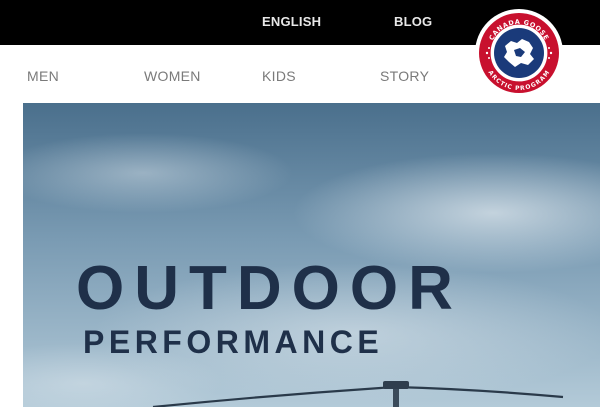 The height and width of the screenshot is (407, 600). What do you see at coordinates (413, 21) in the screenshot?
I see `blog-link: BLOG` at bounding box center [413, 21].